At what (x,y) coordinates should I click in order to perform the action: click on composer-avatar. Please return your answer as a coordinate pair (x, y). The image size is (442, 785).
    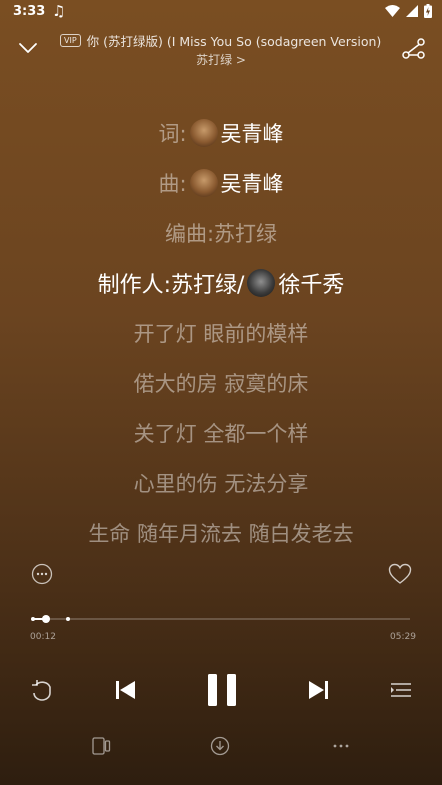
    Looking at the image, I should click on (203, 183).